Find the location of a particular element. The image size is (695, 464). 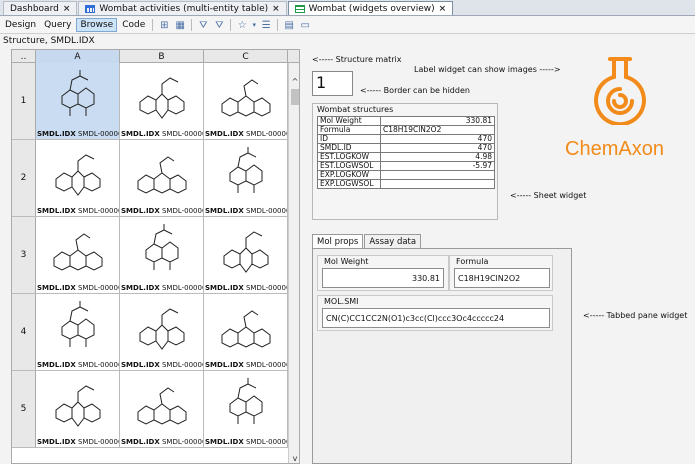

tab-label: Dashboard is located at coordinates (34, 8).